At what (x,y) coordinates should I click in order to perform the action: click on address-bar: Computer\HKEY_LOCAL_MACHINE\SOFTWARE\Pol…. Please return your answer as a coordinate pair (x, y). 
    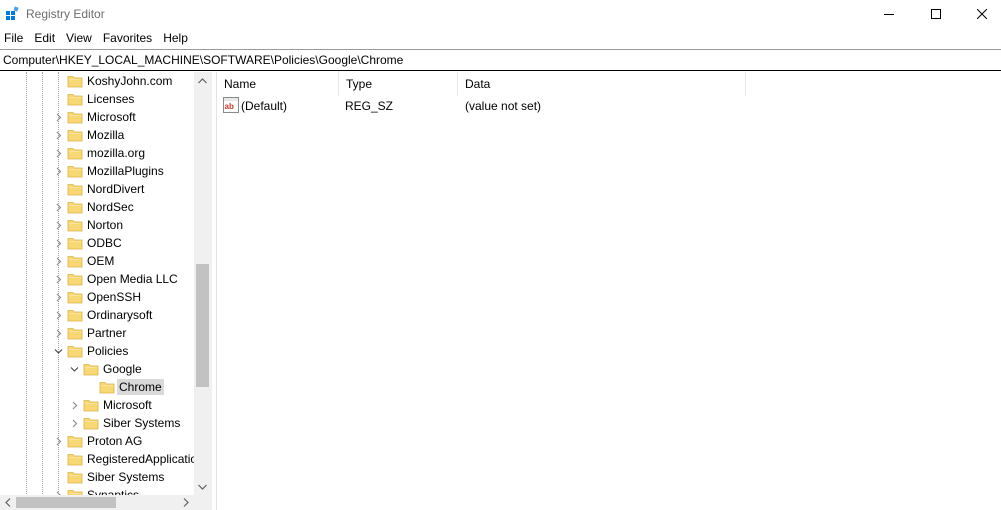
    Looking at the image, I should click on (500, 60).